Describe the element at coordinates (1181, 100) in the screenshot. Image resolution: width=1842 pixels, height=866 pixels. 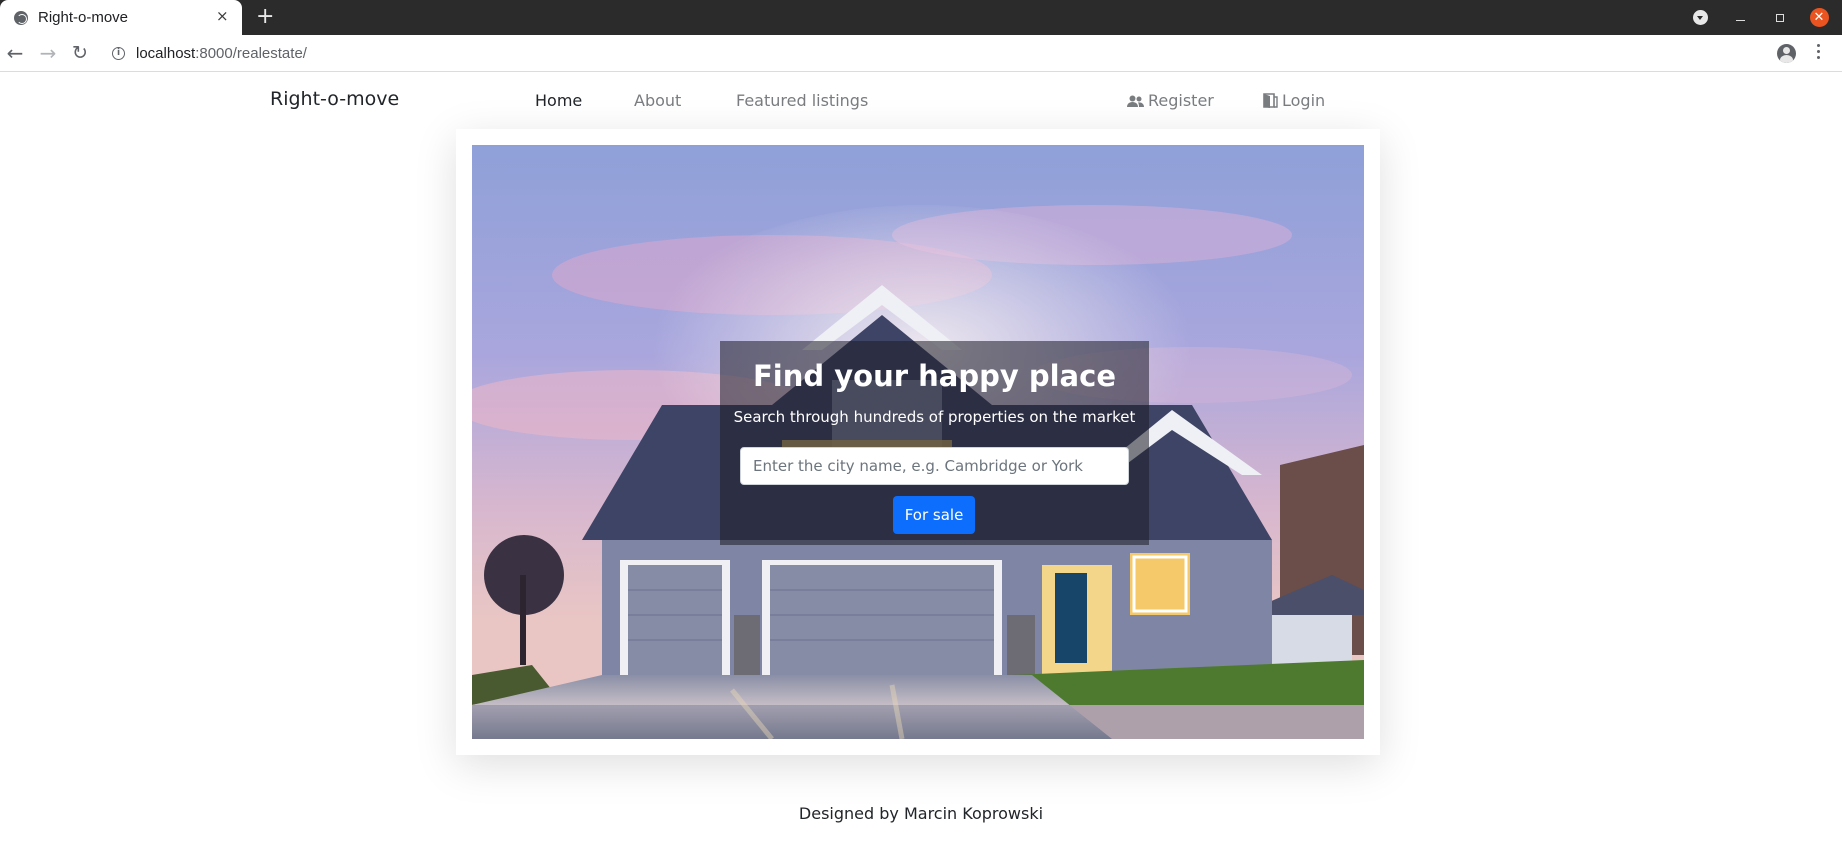
I see `nav-register-label: Register` at that location.